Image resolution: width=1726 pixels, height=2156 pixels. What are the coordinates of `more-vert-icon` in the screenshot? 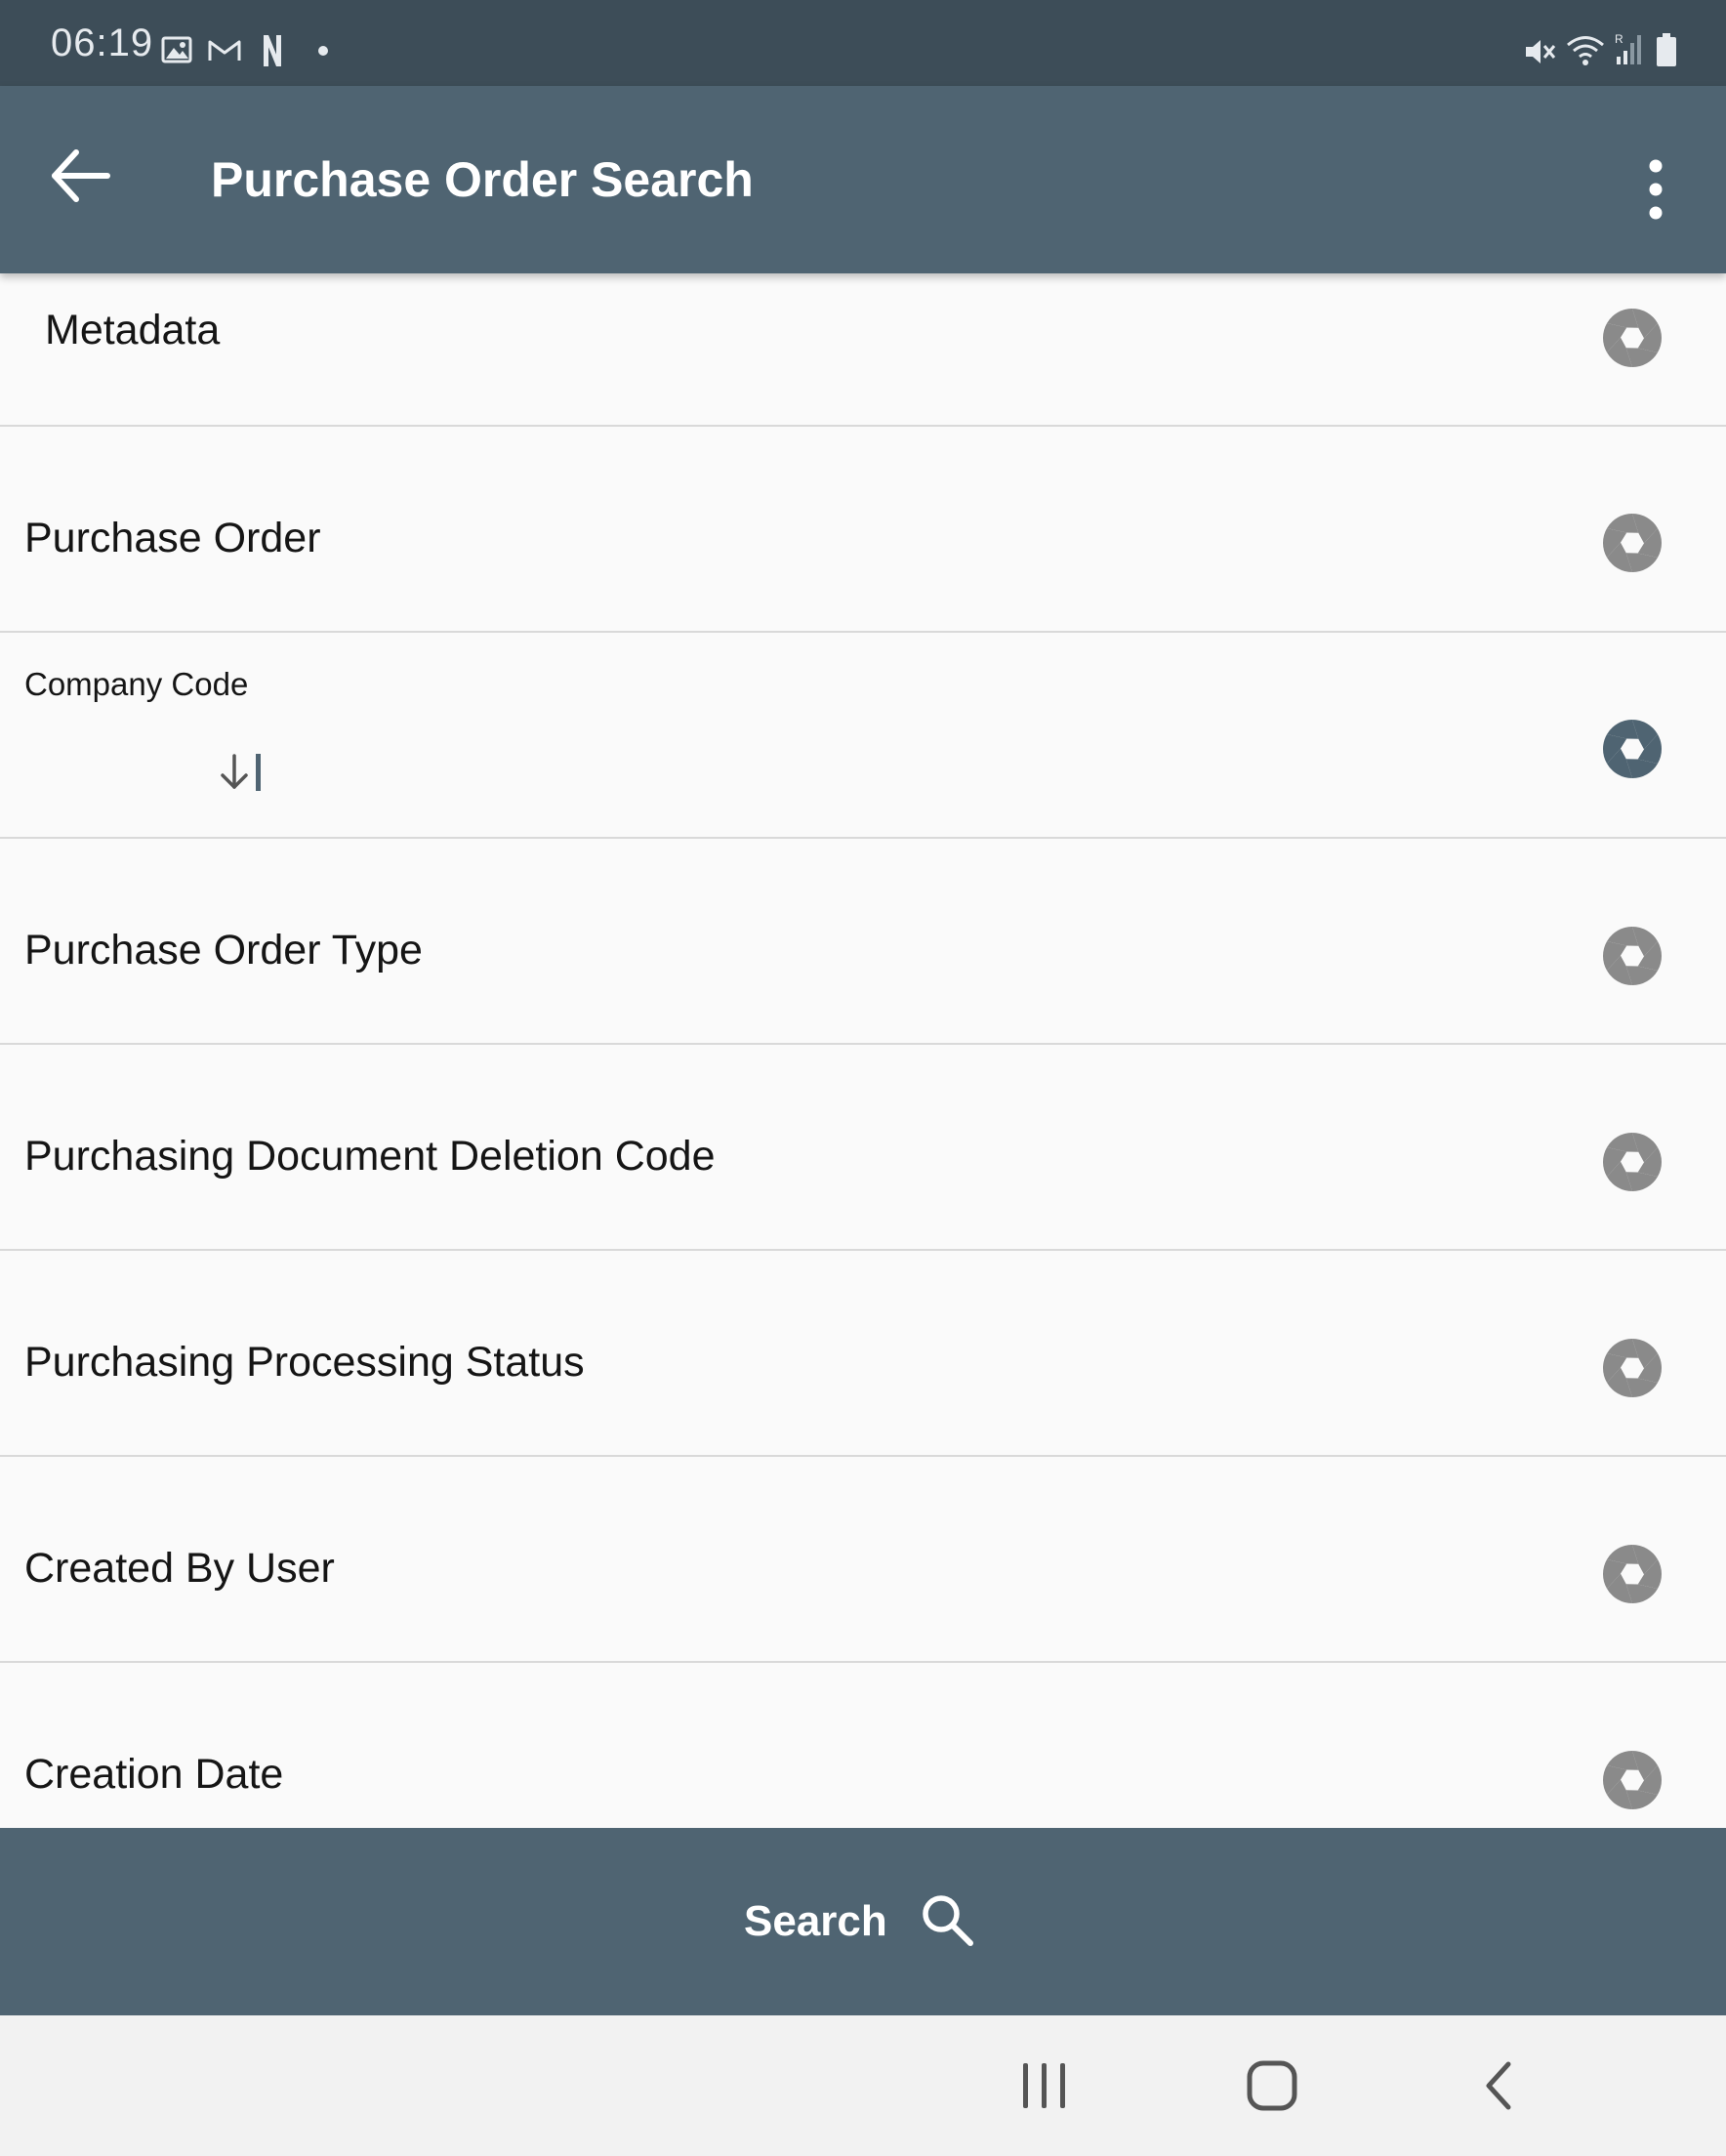 It's located at (1656, 189).